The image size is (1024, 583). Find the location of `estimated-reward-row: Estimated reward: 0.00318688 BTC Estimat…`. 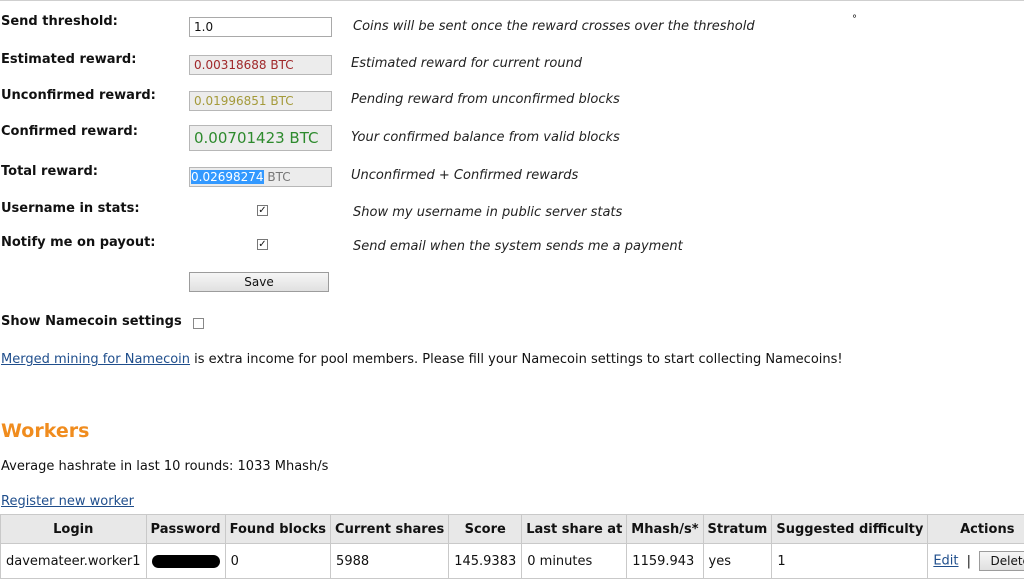

estimated-reward-row: Estimated reward: 0.00318688 BTC Estimat… is located at coordinates (512, 62).